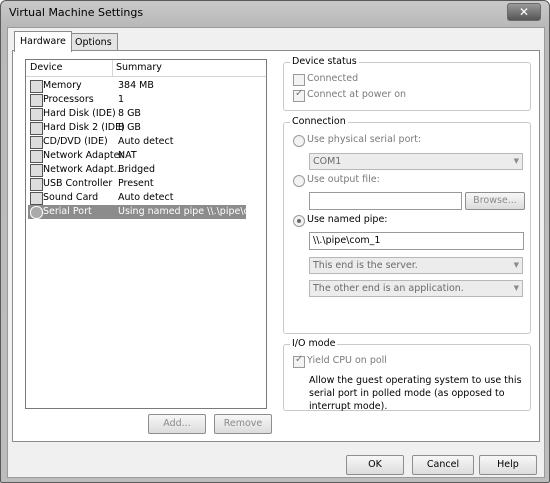 The height and width of the screenshot is (483, 550). What do you see at coordinates (314, 343) in the screenshot?
I see `io-mode-title: I/O mode` at bounding box center [314, 343].